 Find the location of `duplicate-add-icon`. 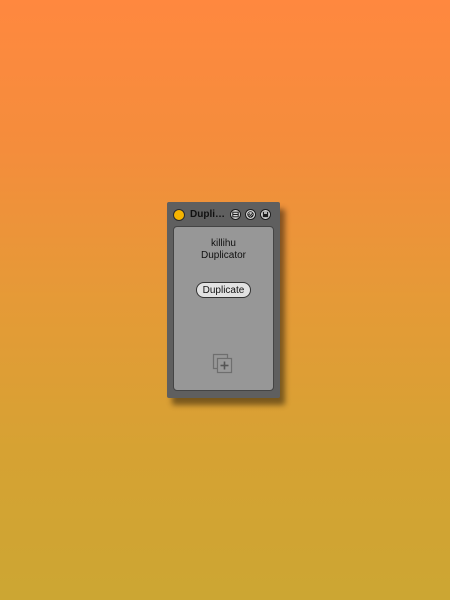

duplicate-add-icon is located at coordinates (223, 364).